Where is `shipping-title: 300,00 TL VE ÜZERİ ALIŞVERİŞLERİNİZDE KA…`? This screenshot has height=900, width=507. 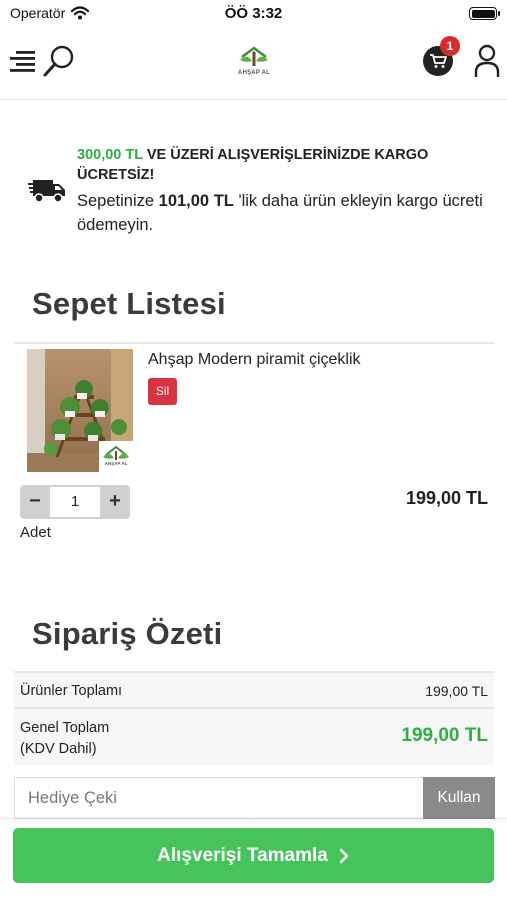 shipping-title: 300,00 TL VE ÜZERİ ALIŞVERİŞLERİNİZDE KA… is located at coordinates (277, 165).